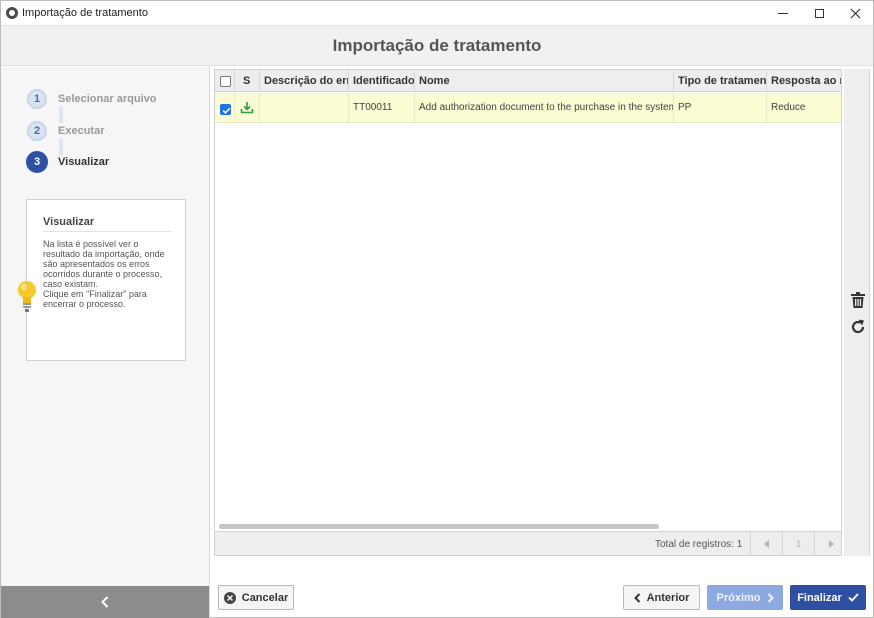 This screenshot has height=618, width=874. Describe the element at coordinates (84, 162) in the screenshot. I see `step-label: Visualizar` at that location.